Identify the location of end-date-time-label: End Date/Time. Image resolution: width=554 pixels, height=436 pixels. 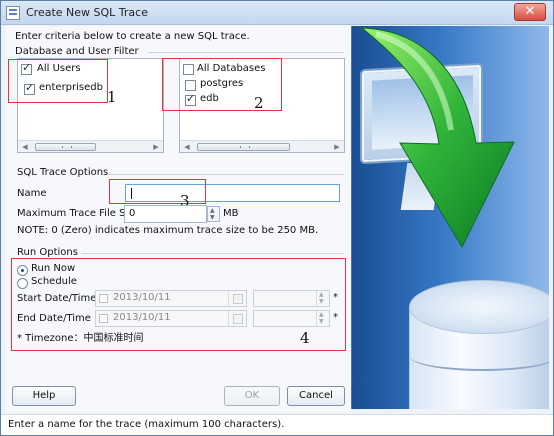
(54, 318).